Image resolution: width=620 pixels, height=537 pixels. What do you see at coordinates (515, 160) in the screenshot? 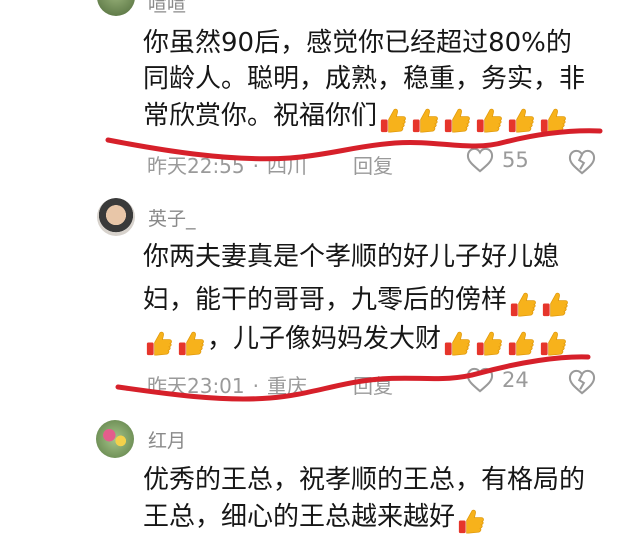
I see `like-count: 55` at bounding box center [515, 160].